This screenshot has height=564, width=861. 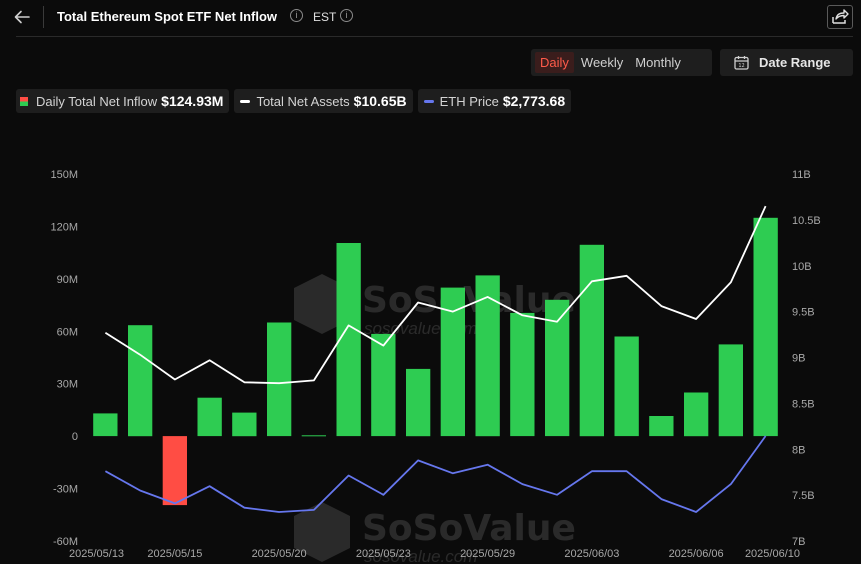 What do you see at coordinates (798, 450) in the screenshot?
I see `right-tick-label: 8B` at bounding box center [798, 450].